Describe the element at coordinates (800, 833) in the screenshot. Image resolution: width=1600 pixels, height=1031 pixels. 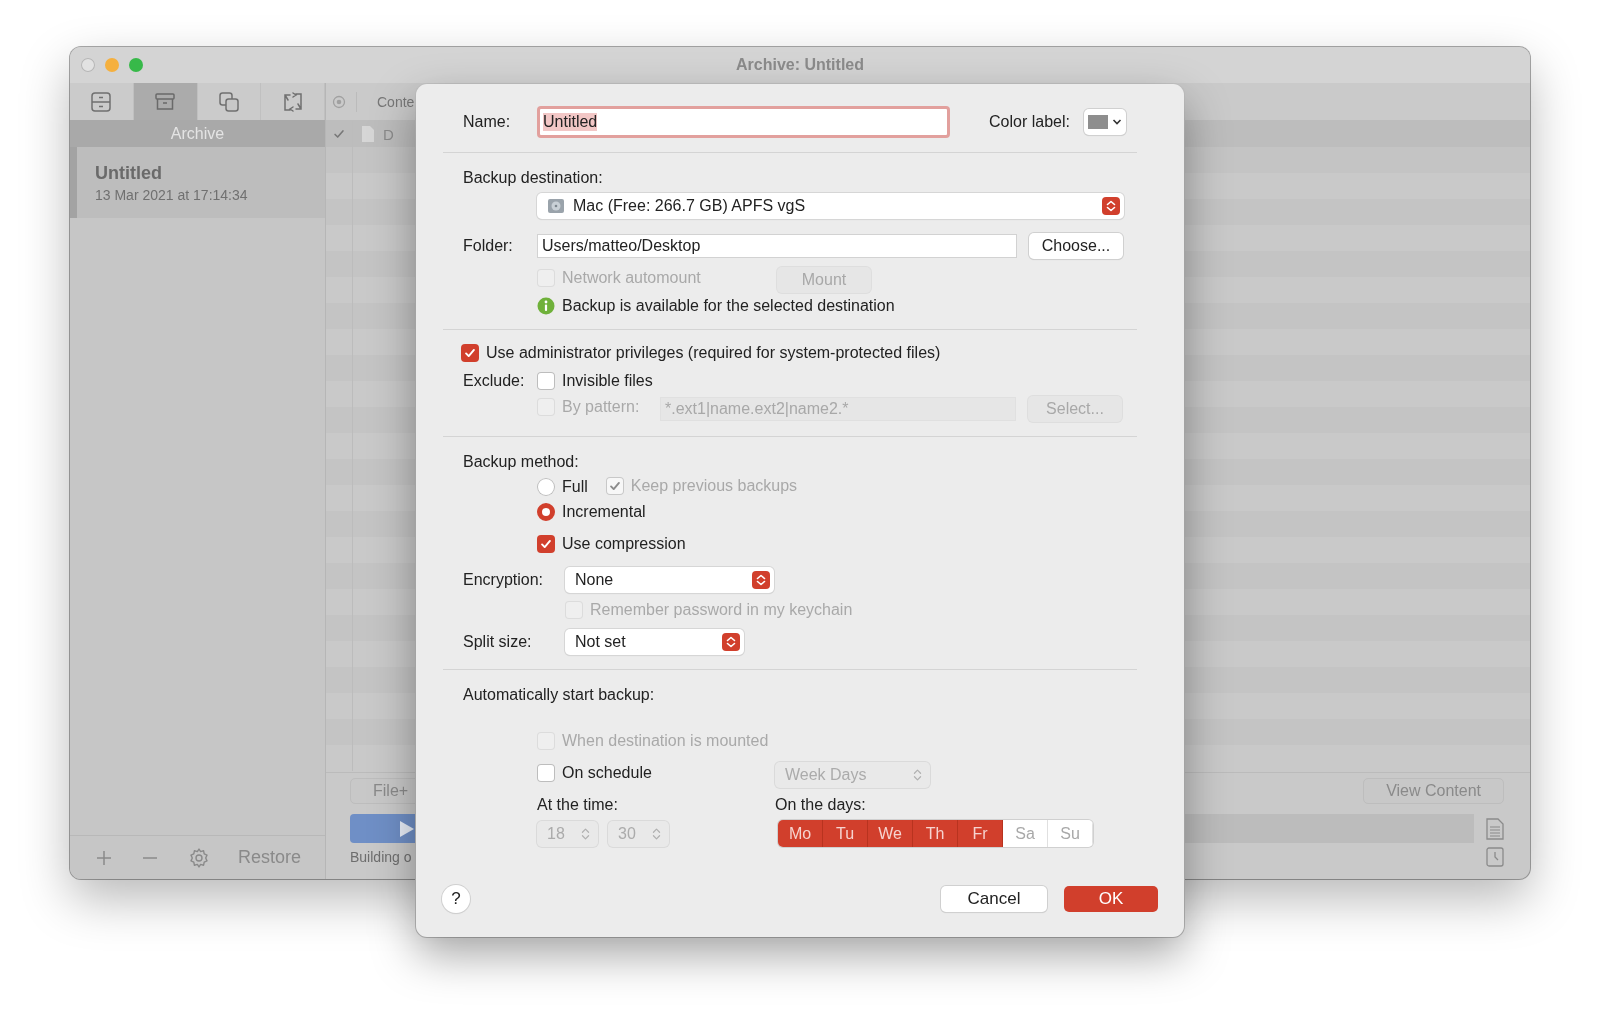
I see `day-toggle: Mo` at that location.